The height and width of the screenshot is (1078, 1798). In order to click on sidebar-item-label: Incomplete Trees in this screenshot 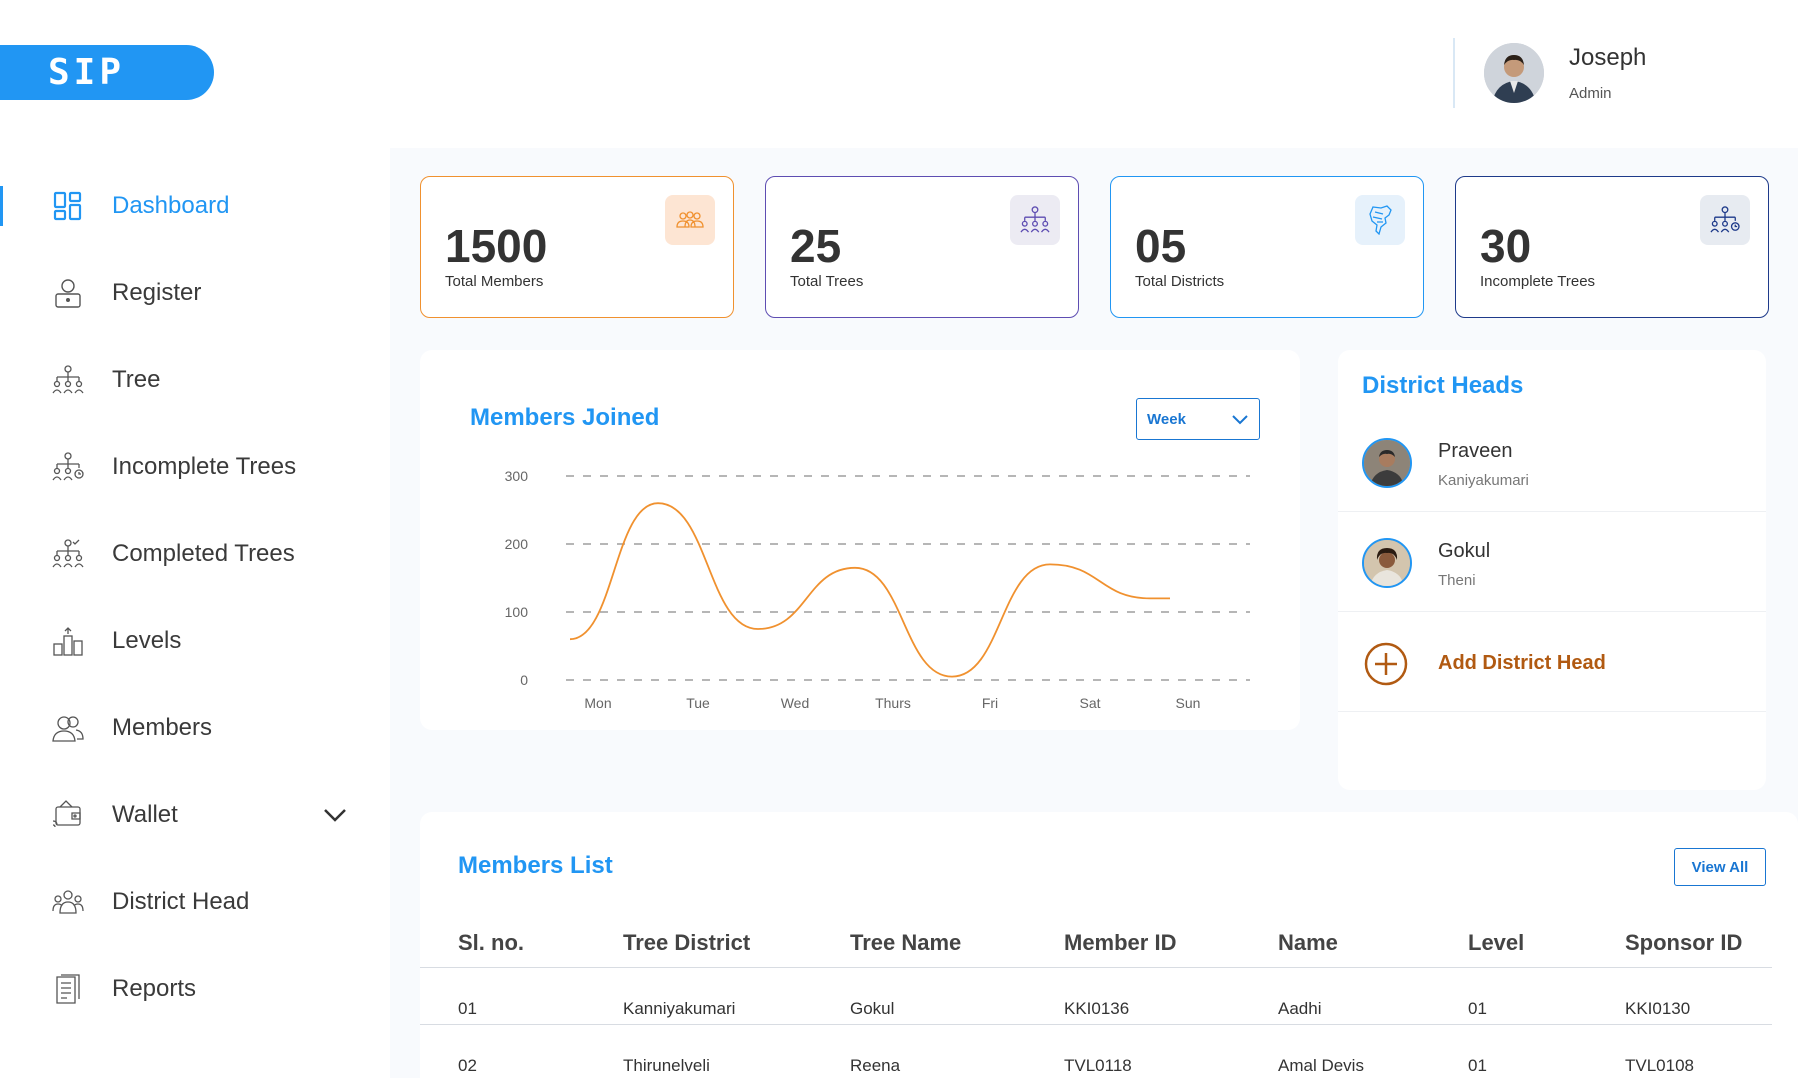, I will do `click(204, 466)`.